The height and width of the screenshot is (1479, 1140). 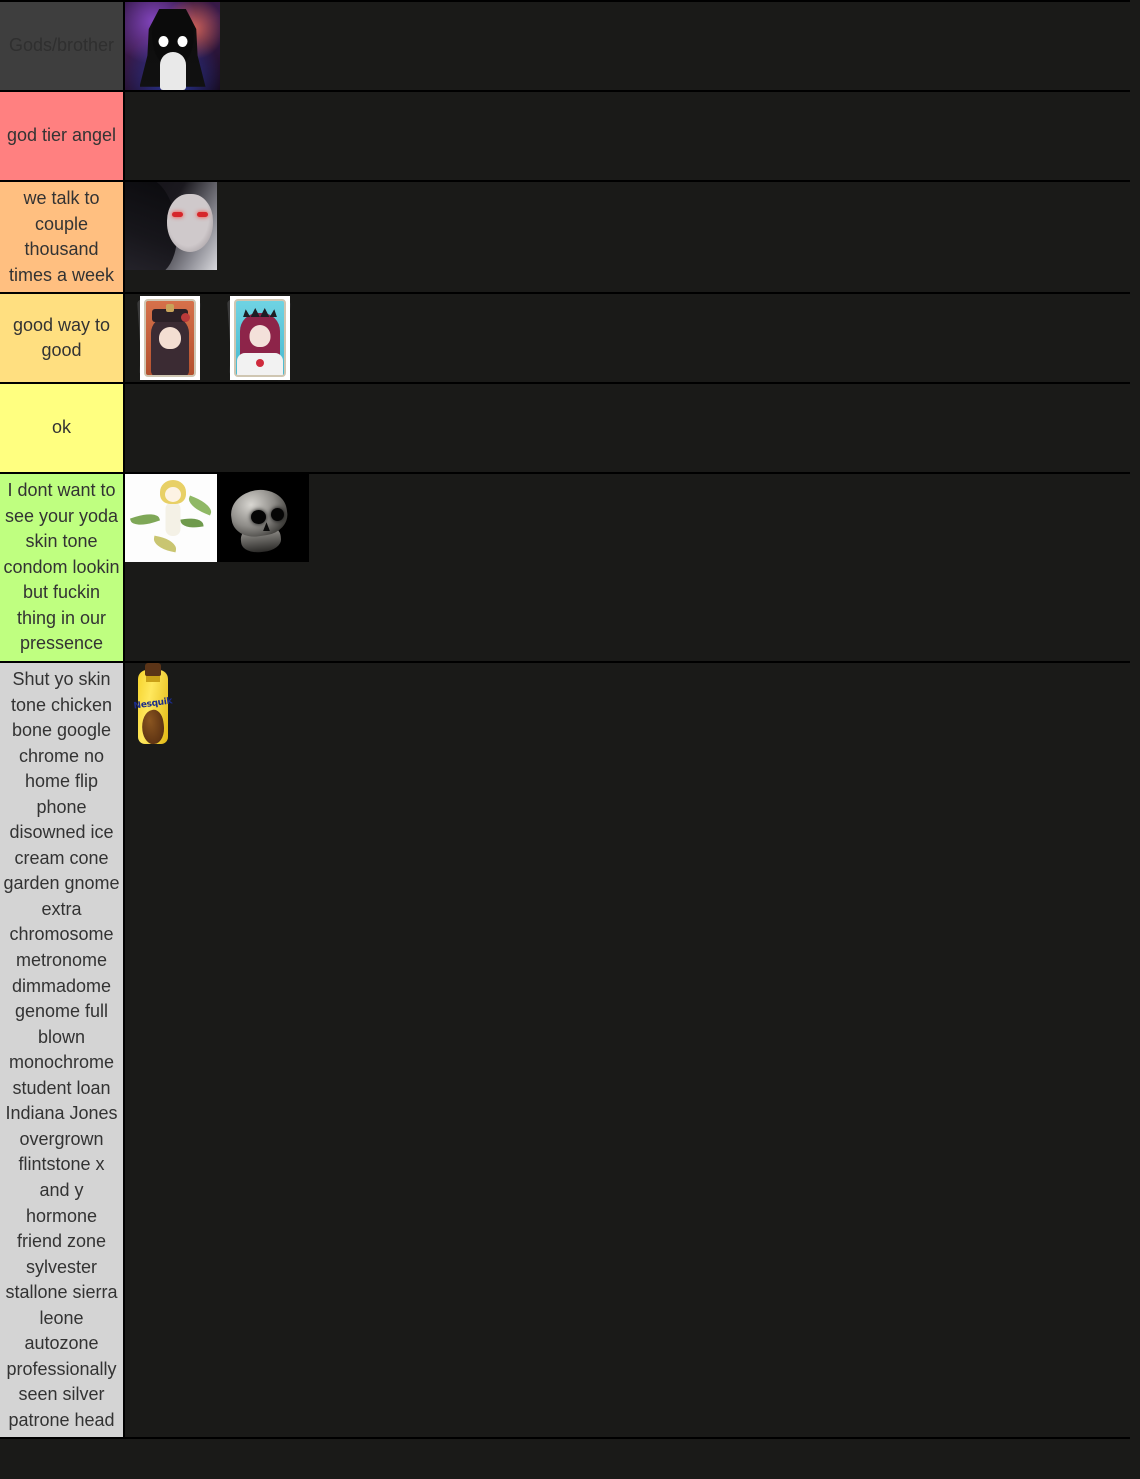 I want to click on tier-label: ok, so click(x=62, y=428).